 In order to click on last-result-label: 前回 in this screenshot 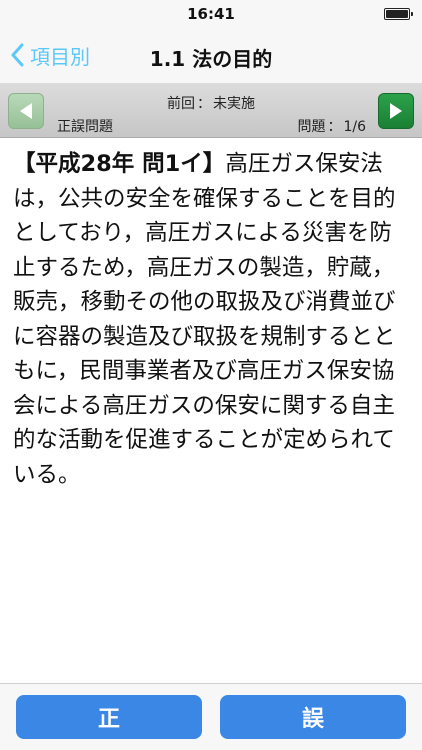, I will do `click(181, 104)`.